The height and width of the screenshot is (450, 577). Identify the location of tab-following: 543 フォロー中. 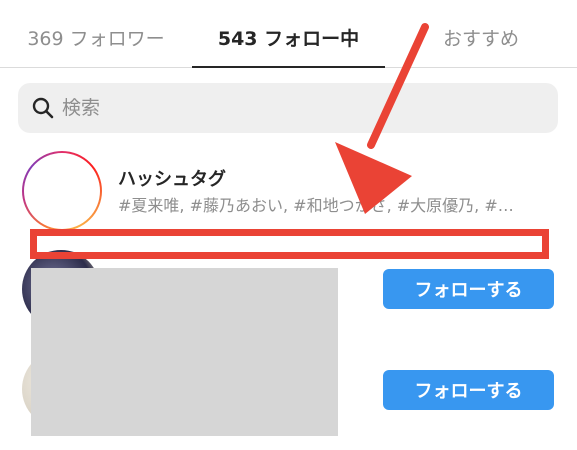
(288, 34).